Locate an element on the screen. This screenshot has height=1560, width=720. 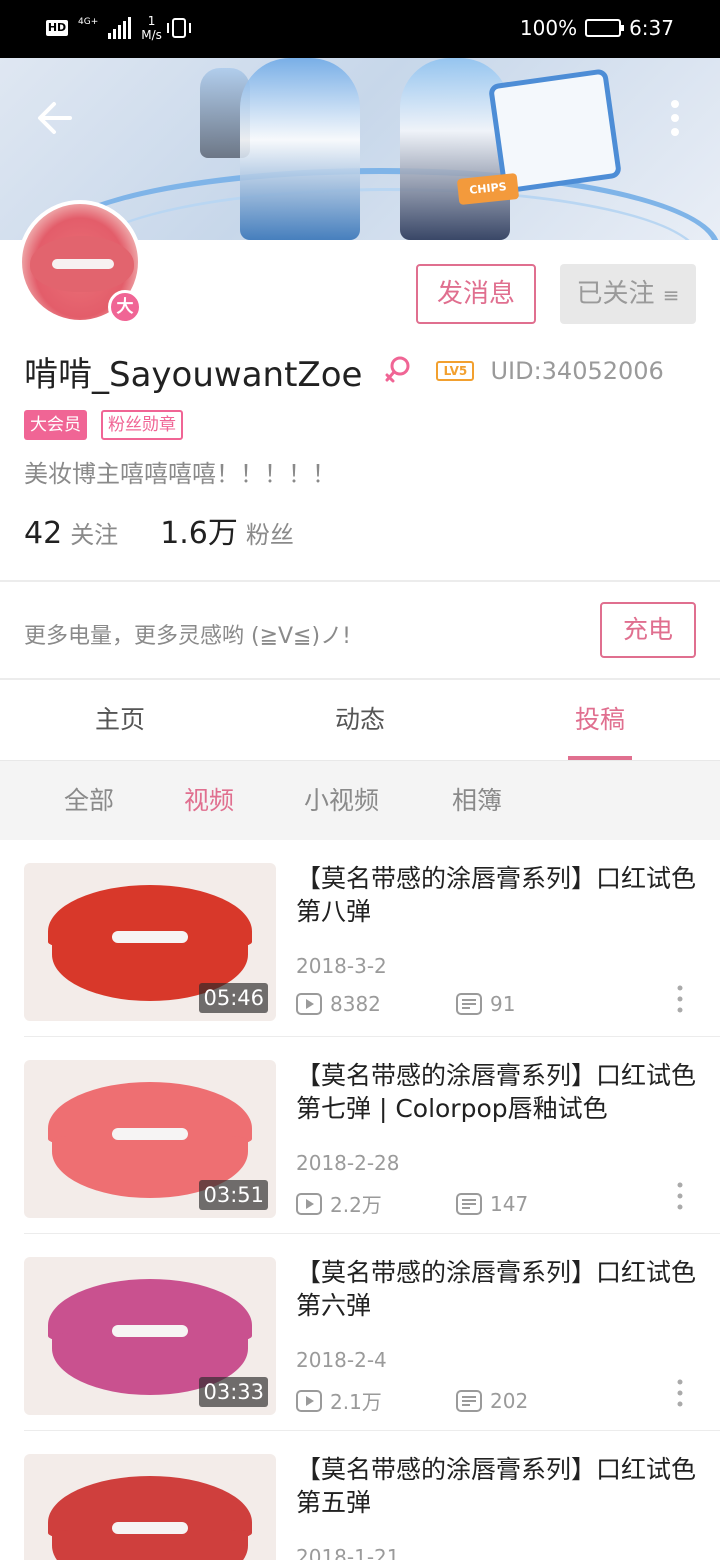
followers-label: 粉丝 is located at coordinates (270, 532).